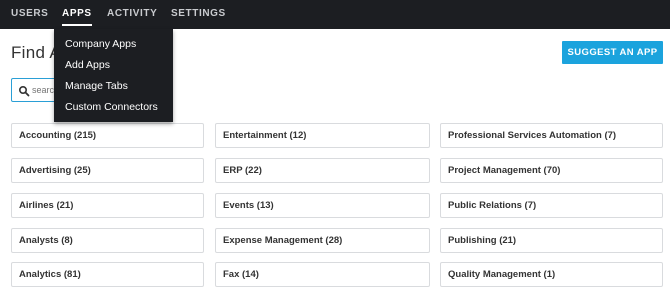 The image size is (670, 297). I want to click on category-tile: Entertainment (12), so click(322, 135).